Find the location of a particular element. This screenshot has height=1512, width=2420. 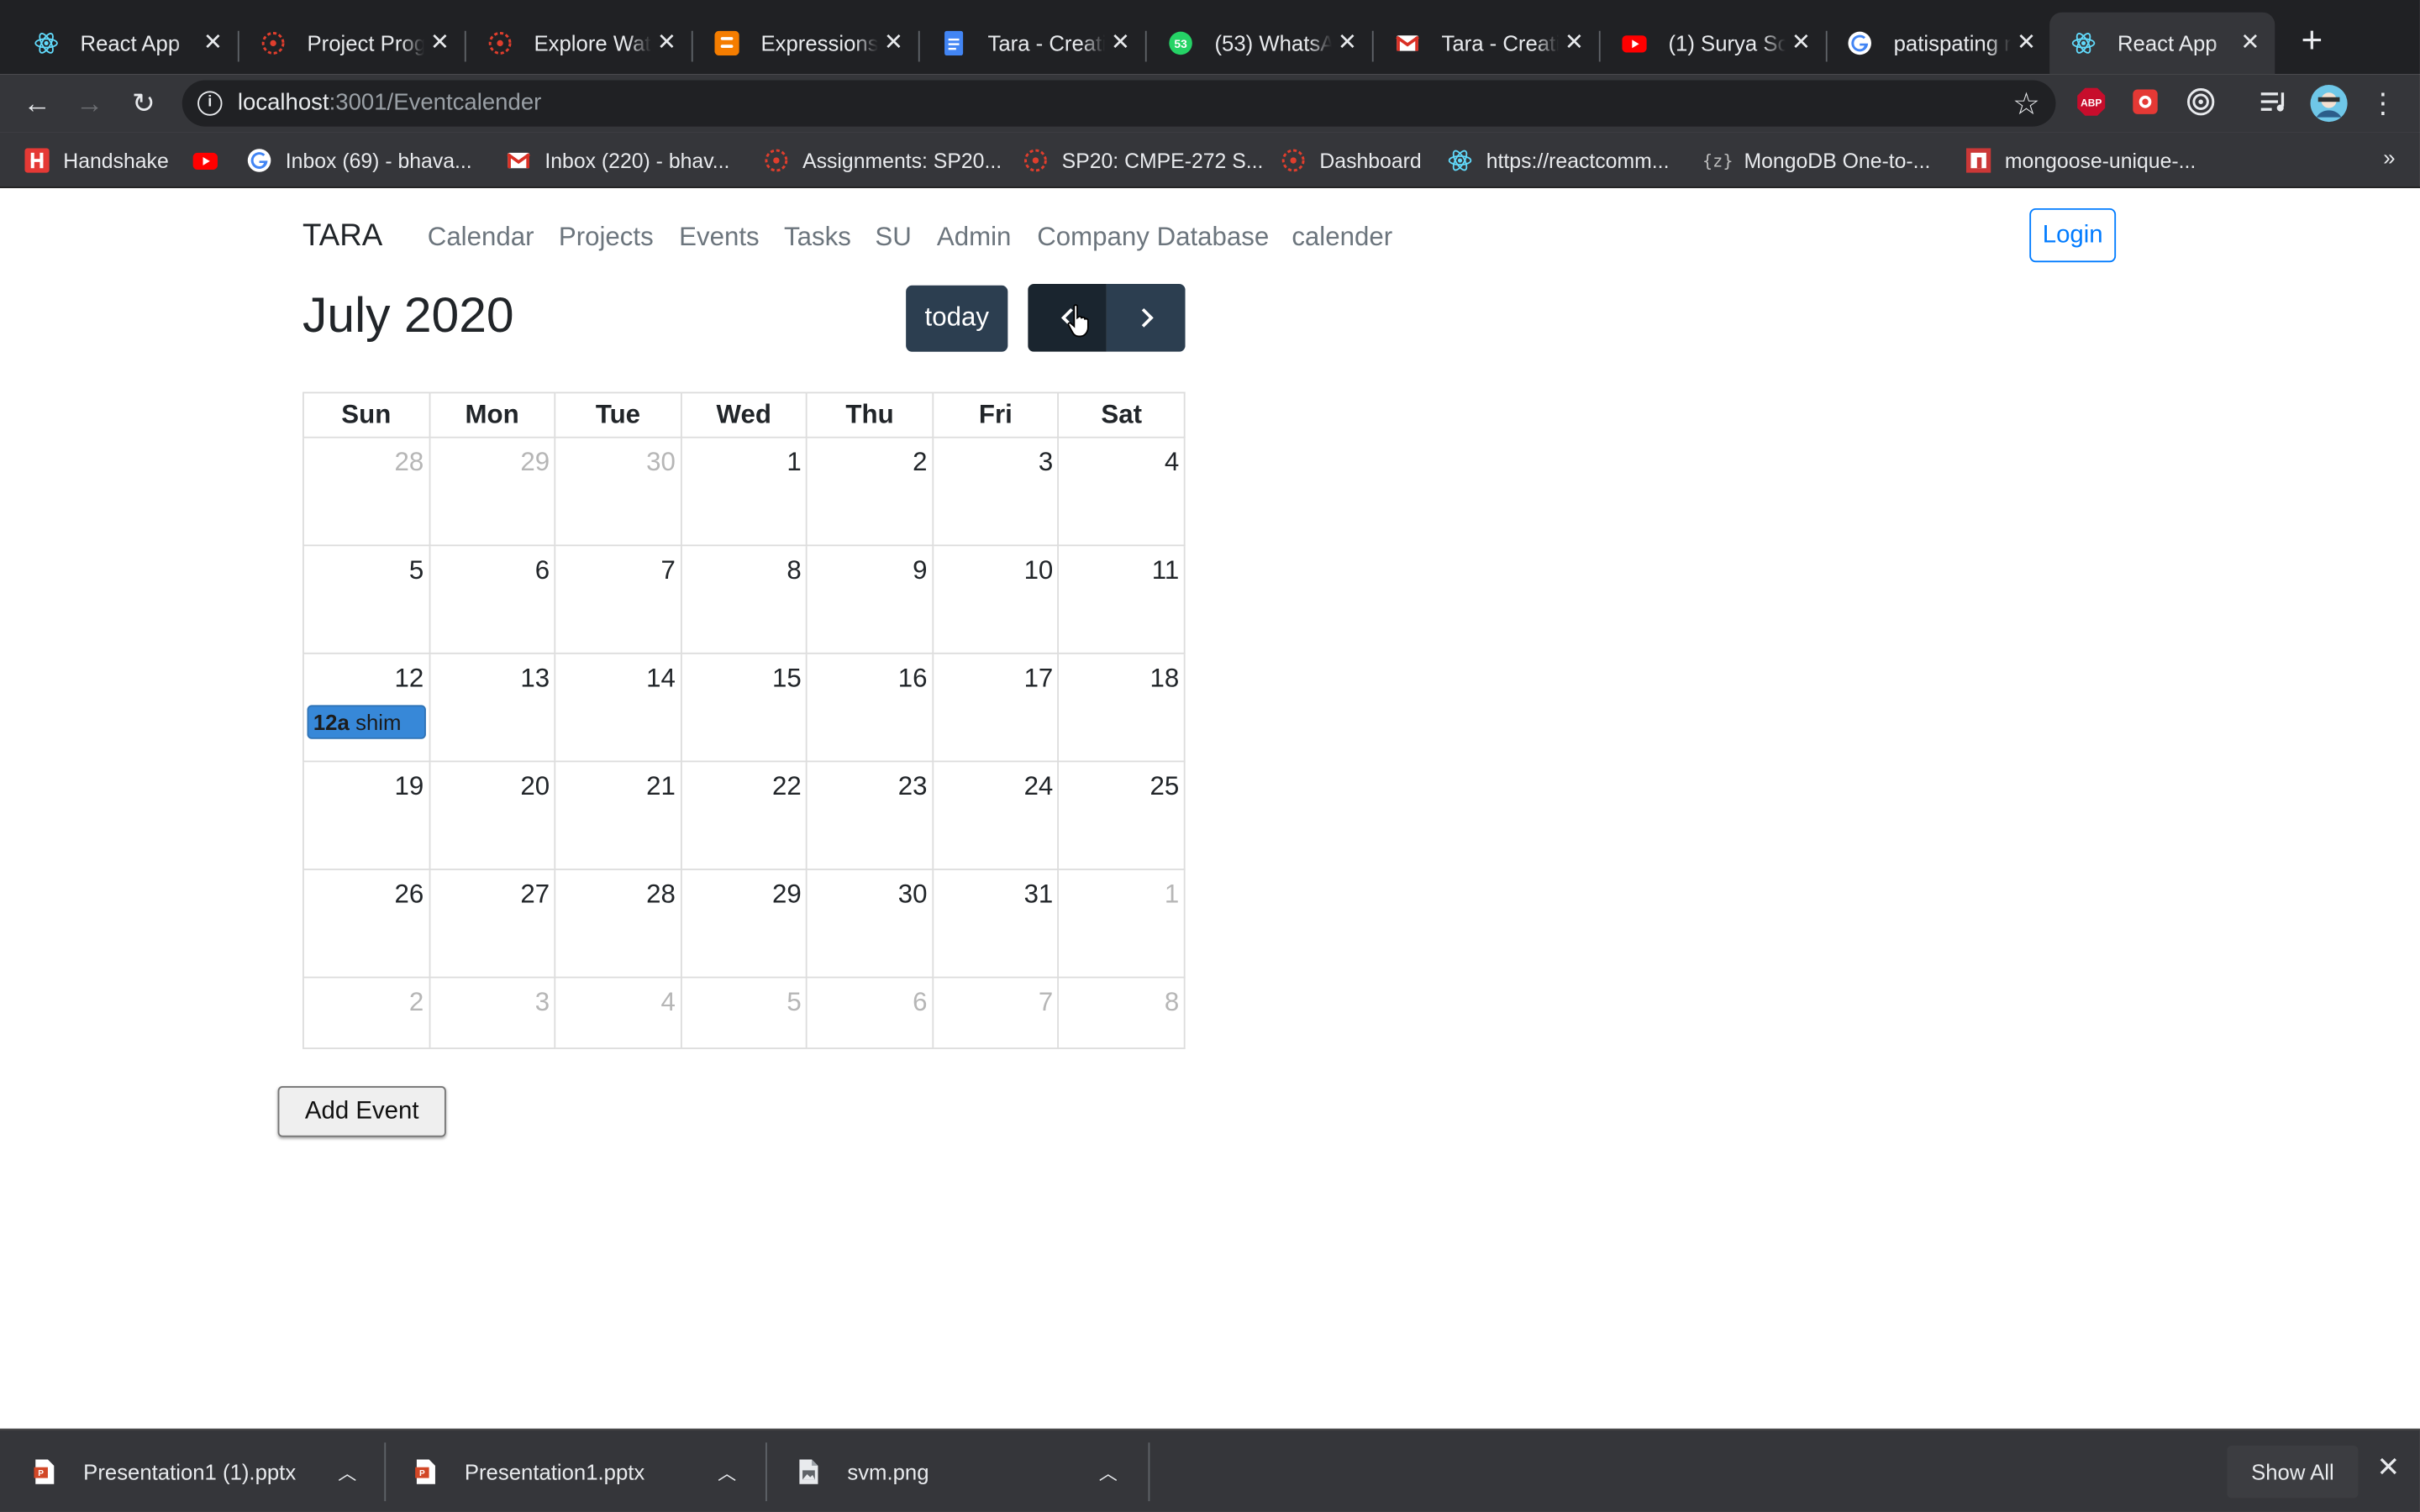

day-number: 10 is located at coordinates (996, 566).